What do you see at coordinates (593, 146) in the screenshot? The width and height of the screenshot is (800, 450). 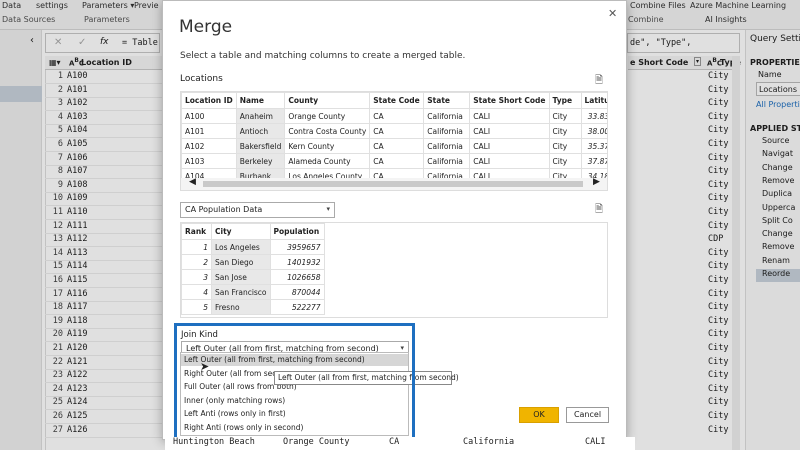 I see `table1-cell: 35.37329` at bounding box center [593, 146].